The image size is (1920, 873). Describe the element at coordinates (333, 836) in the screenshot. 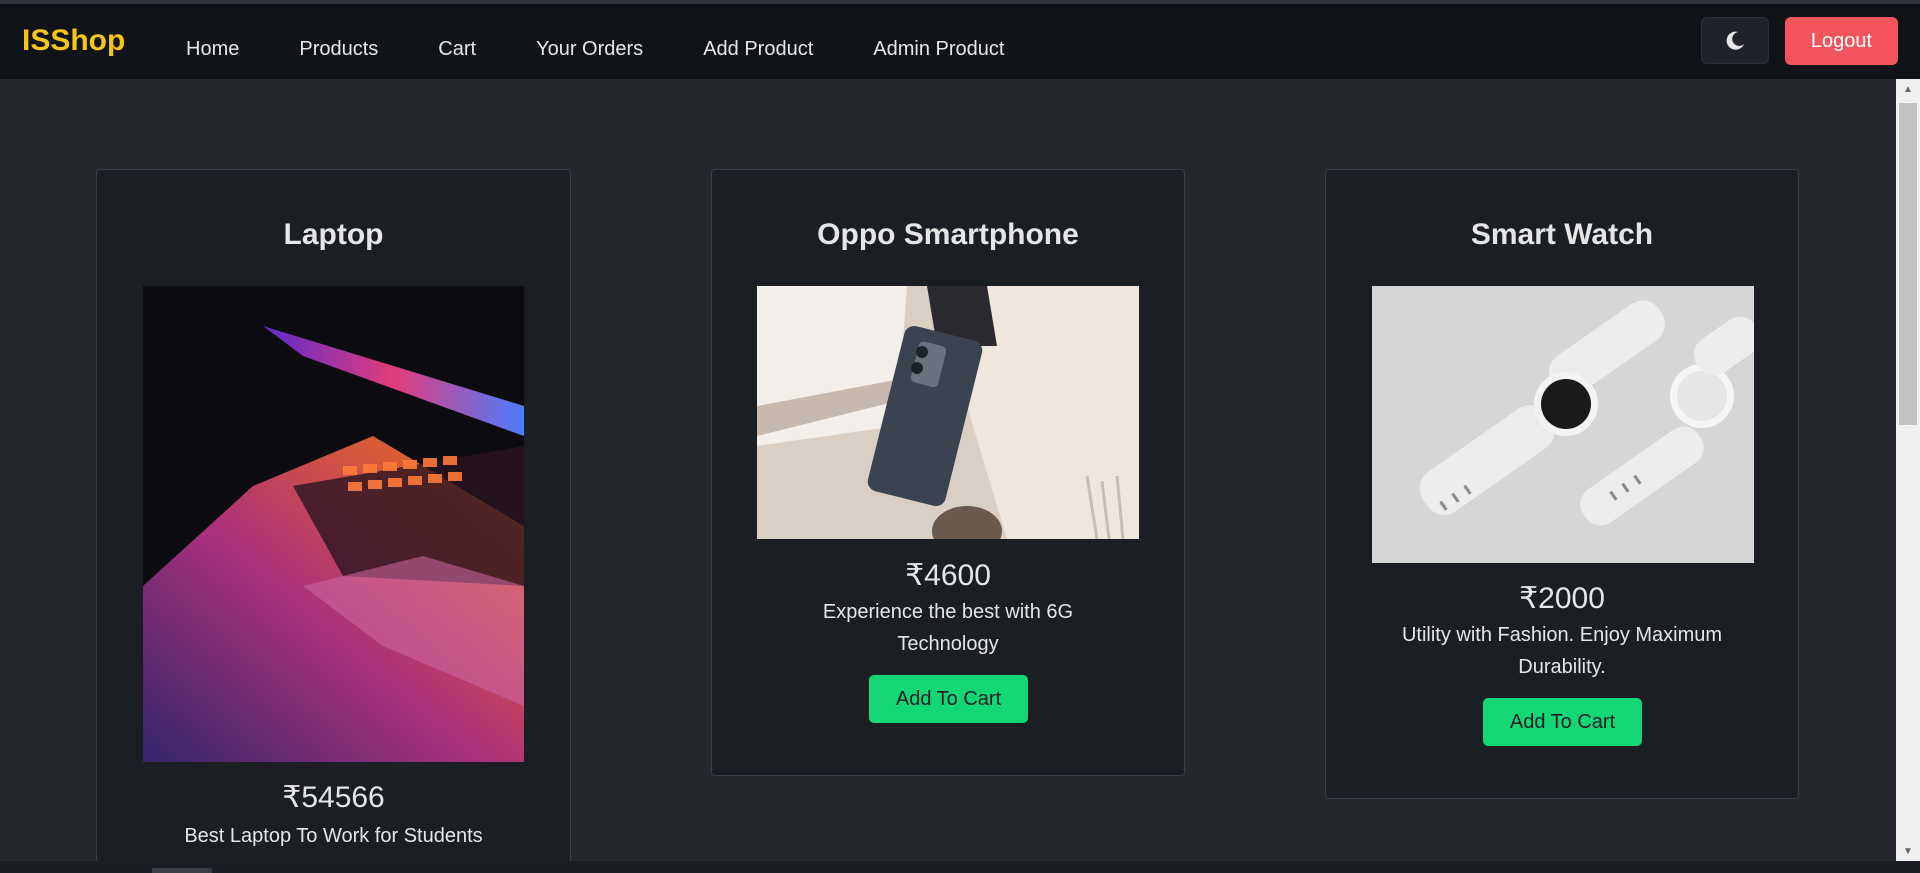

I see `product-description: Best Laptop To Work for Students` at that location.